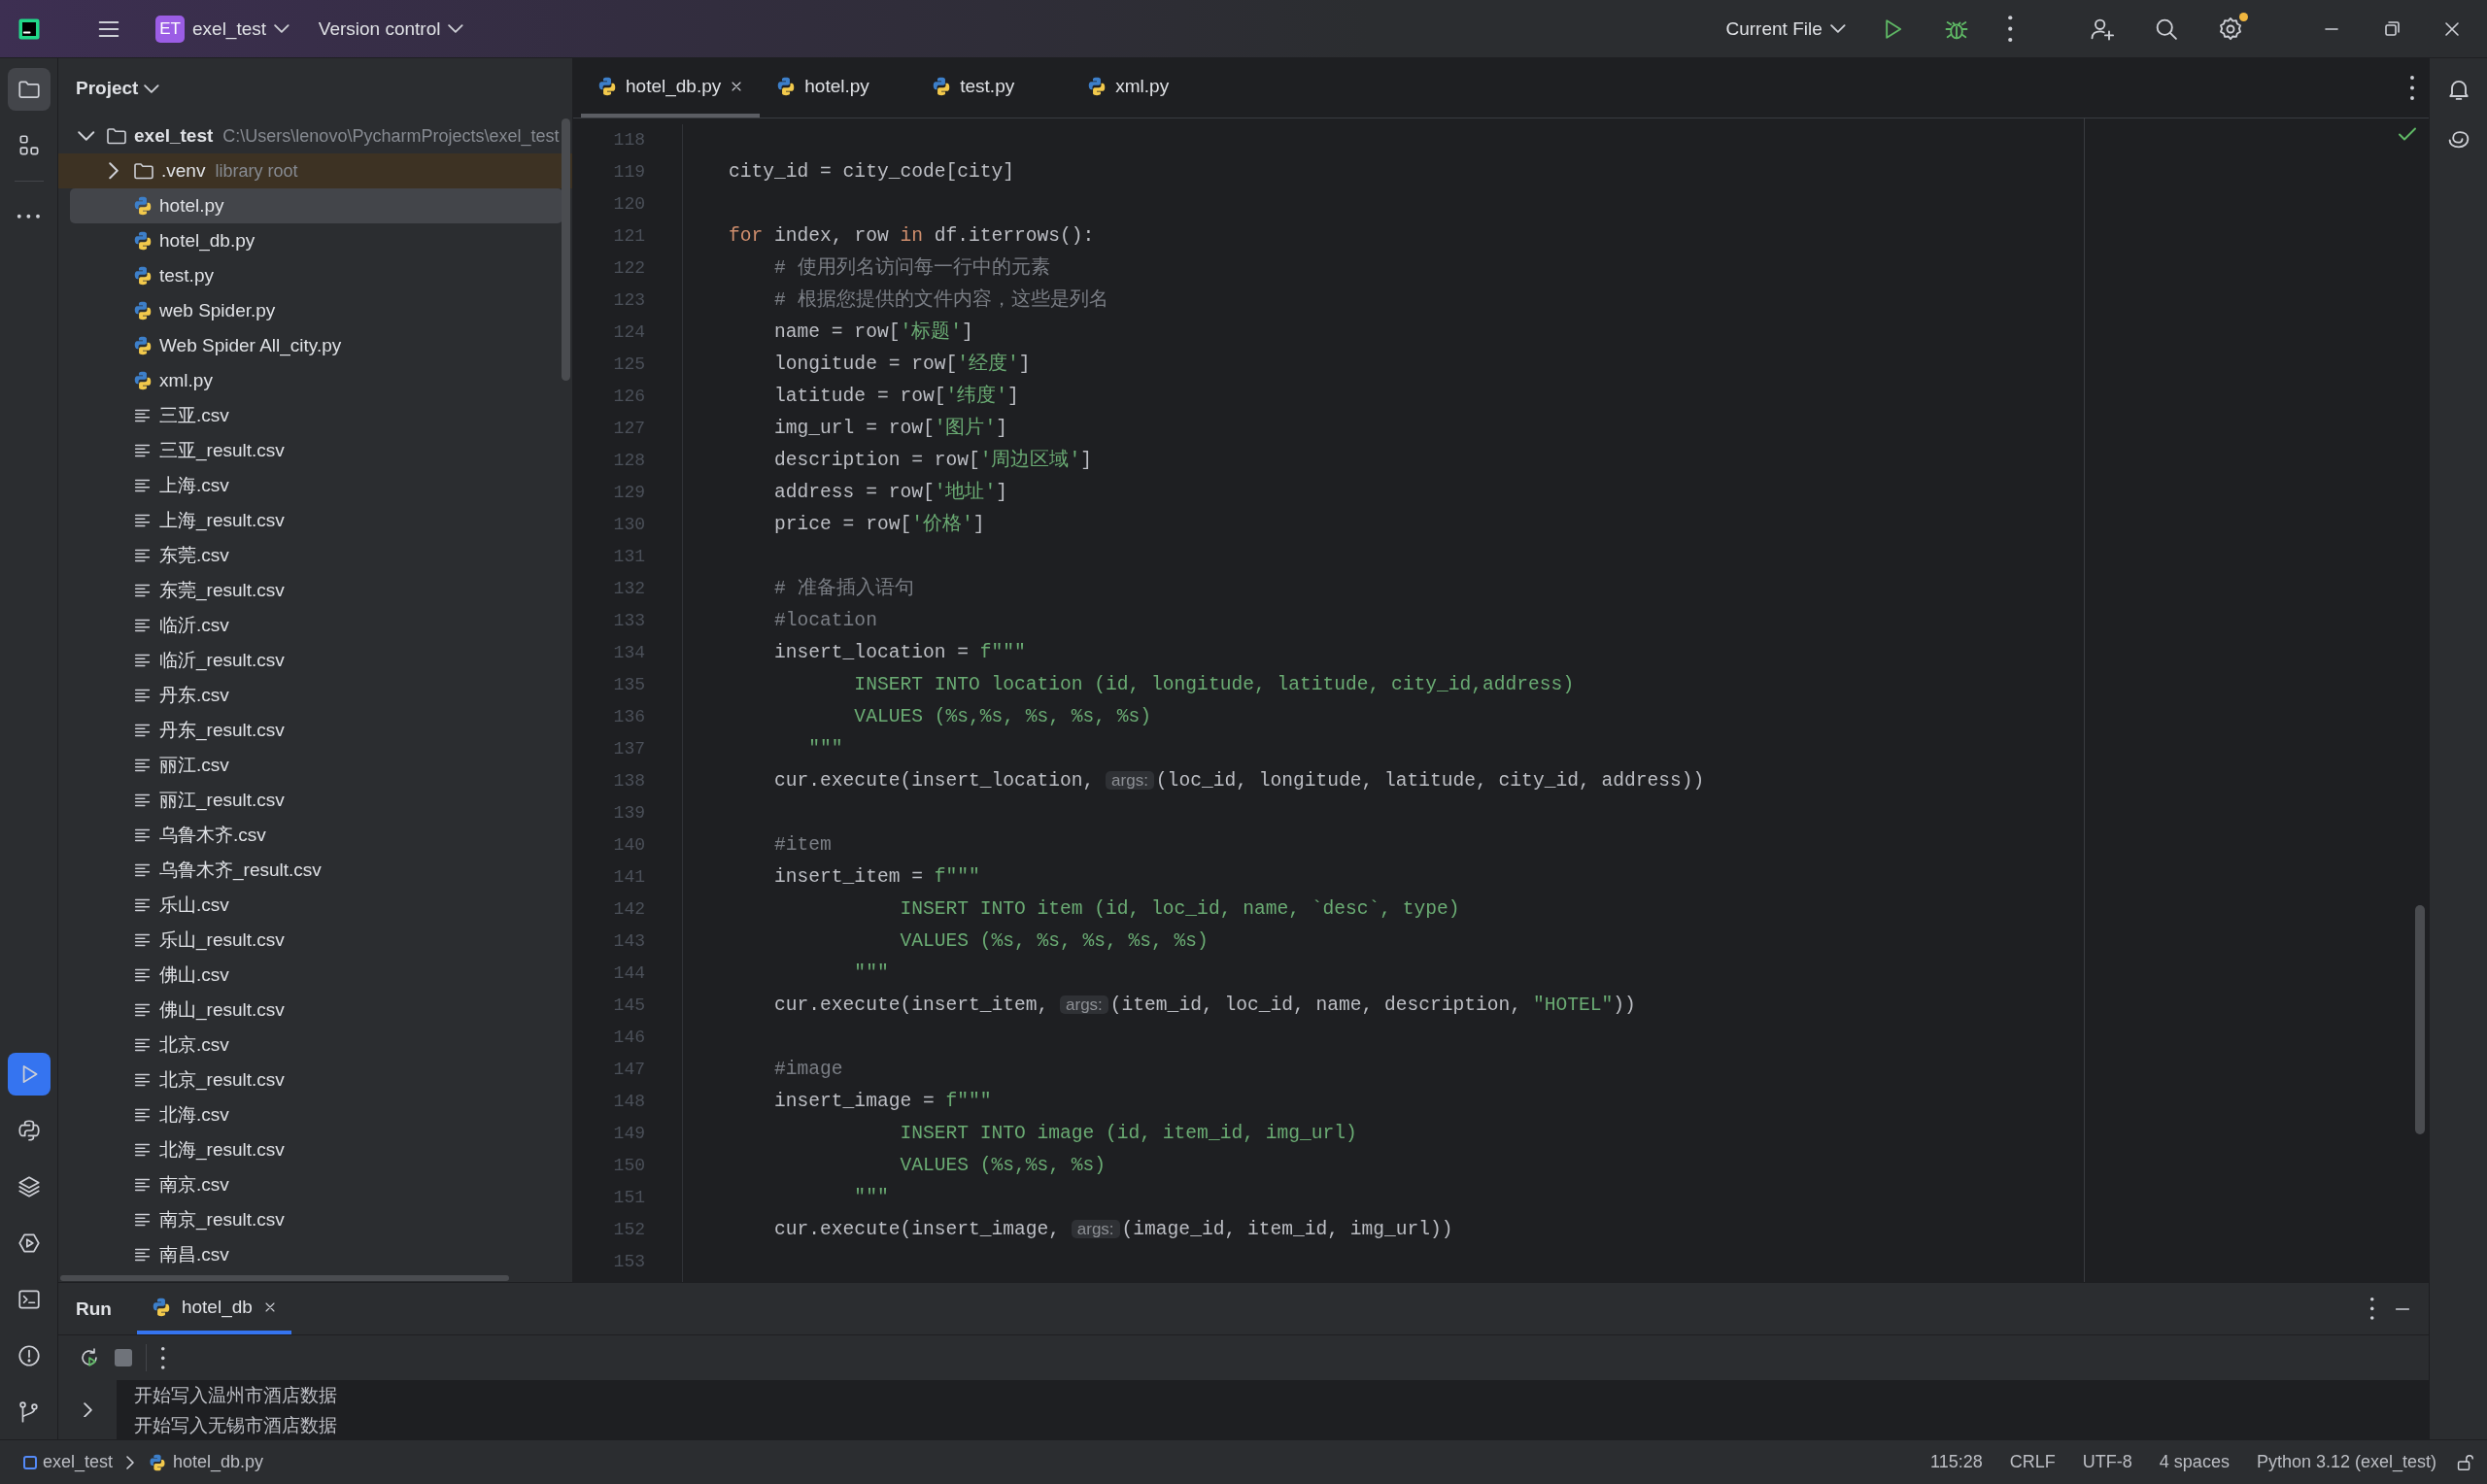 The width and height of the screenshot is (2487, 1484). What do you see at coordinates (235, 1425) in the screenshot?
I see `console-output-line: 开始写入无锡市酒店数据` at bounding box center [235, 1425].